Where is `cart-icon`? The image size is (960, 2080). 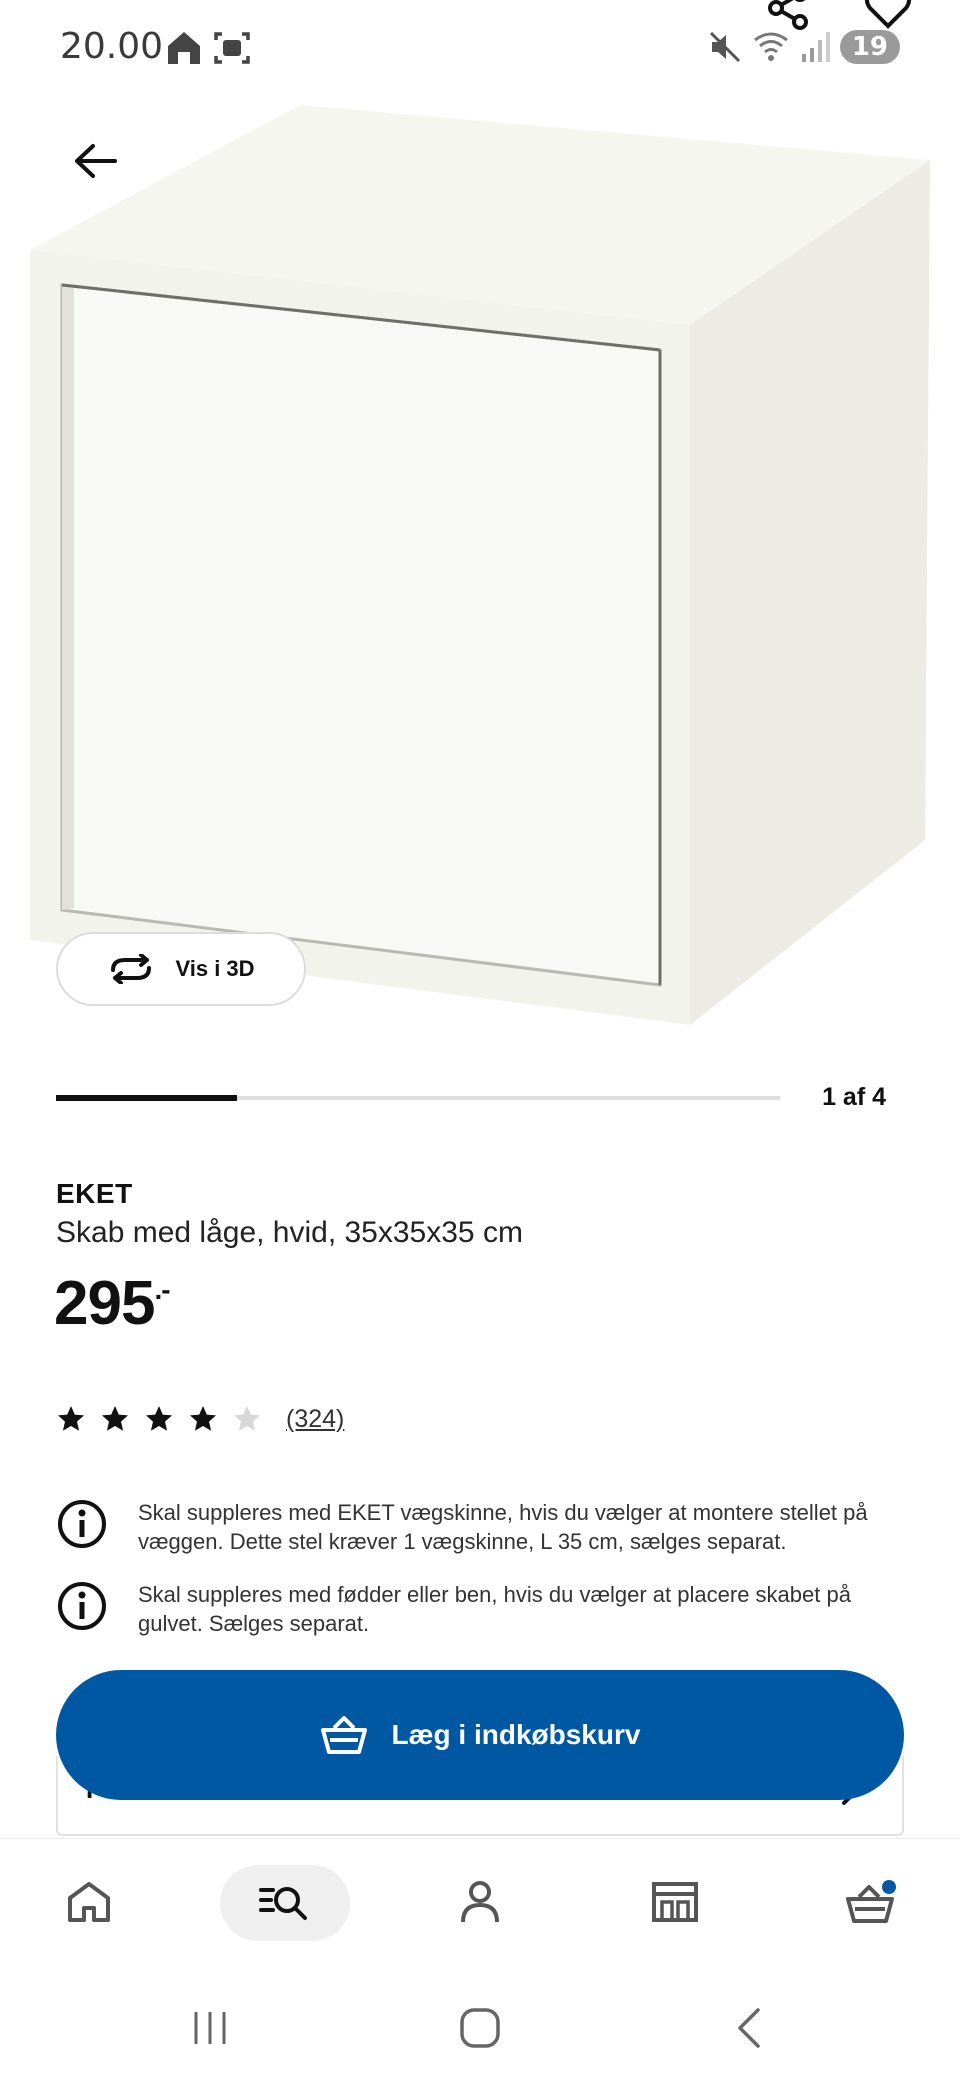 cart-icon is located at coordinates (871, 1901).